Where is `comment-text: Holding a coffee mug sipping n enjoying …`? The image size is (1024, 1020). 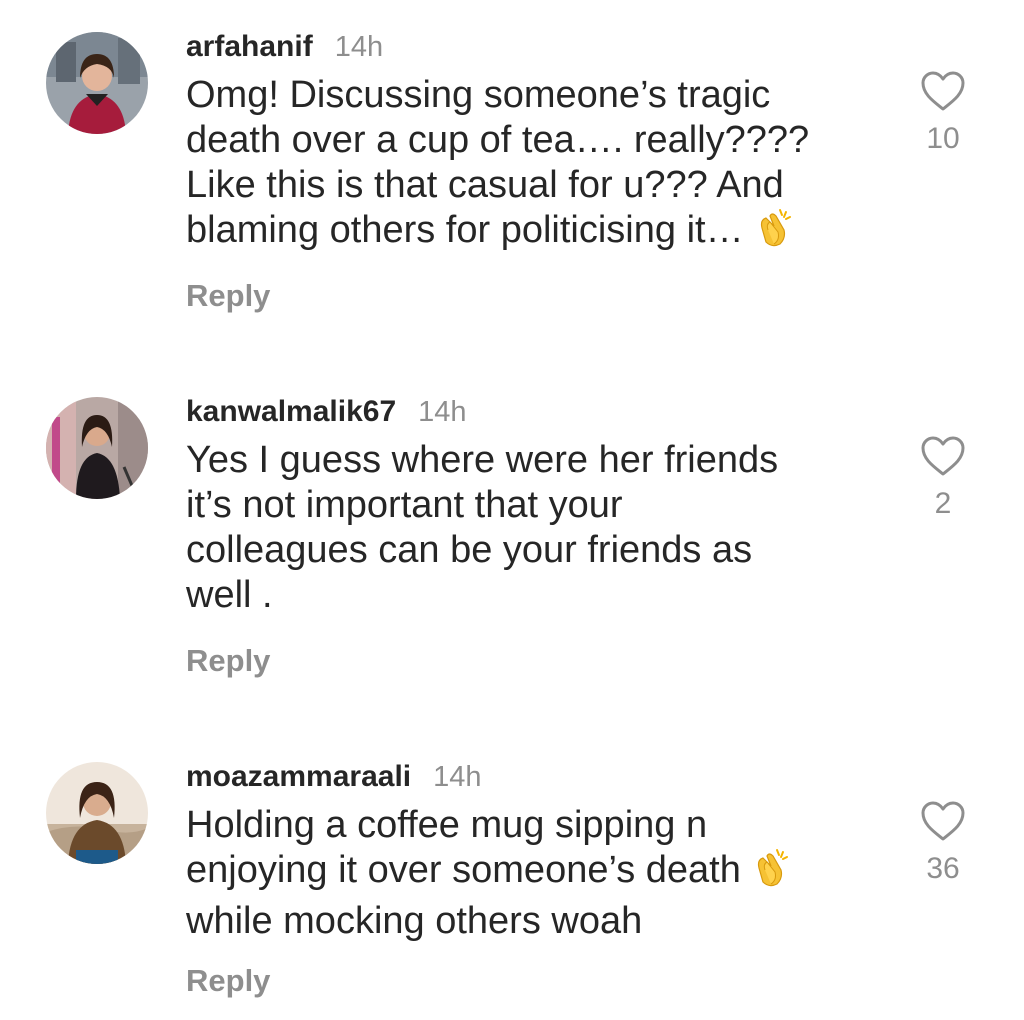 comment-text: Holding a coffee mug sipping n enjoying … is located at coordinates (531, 873).